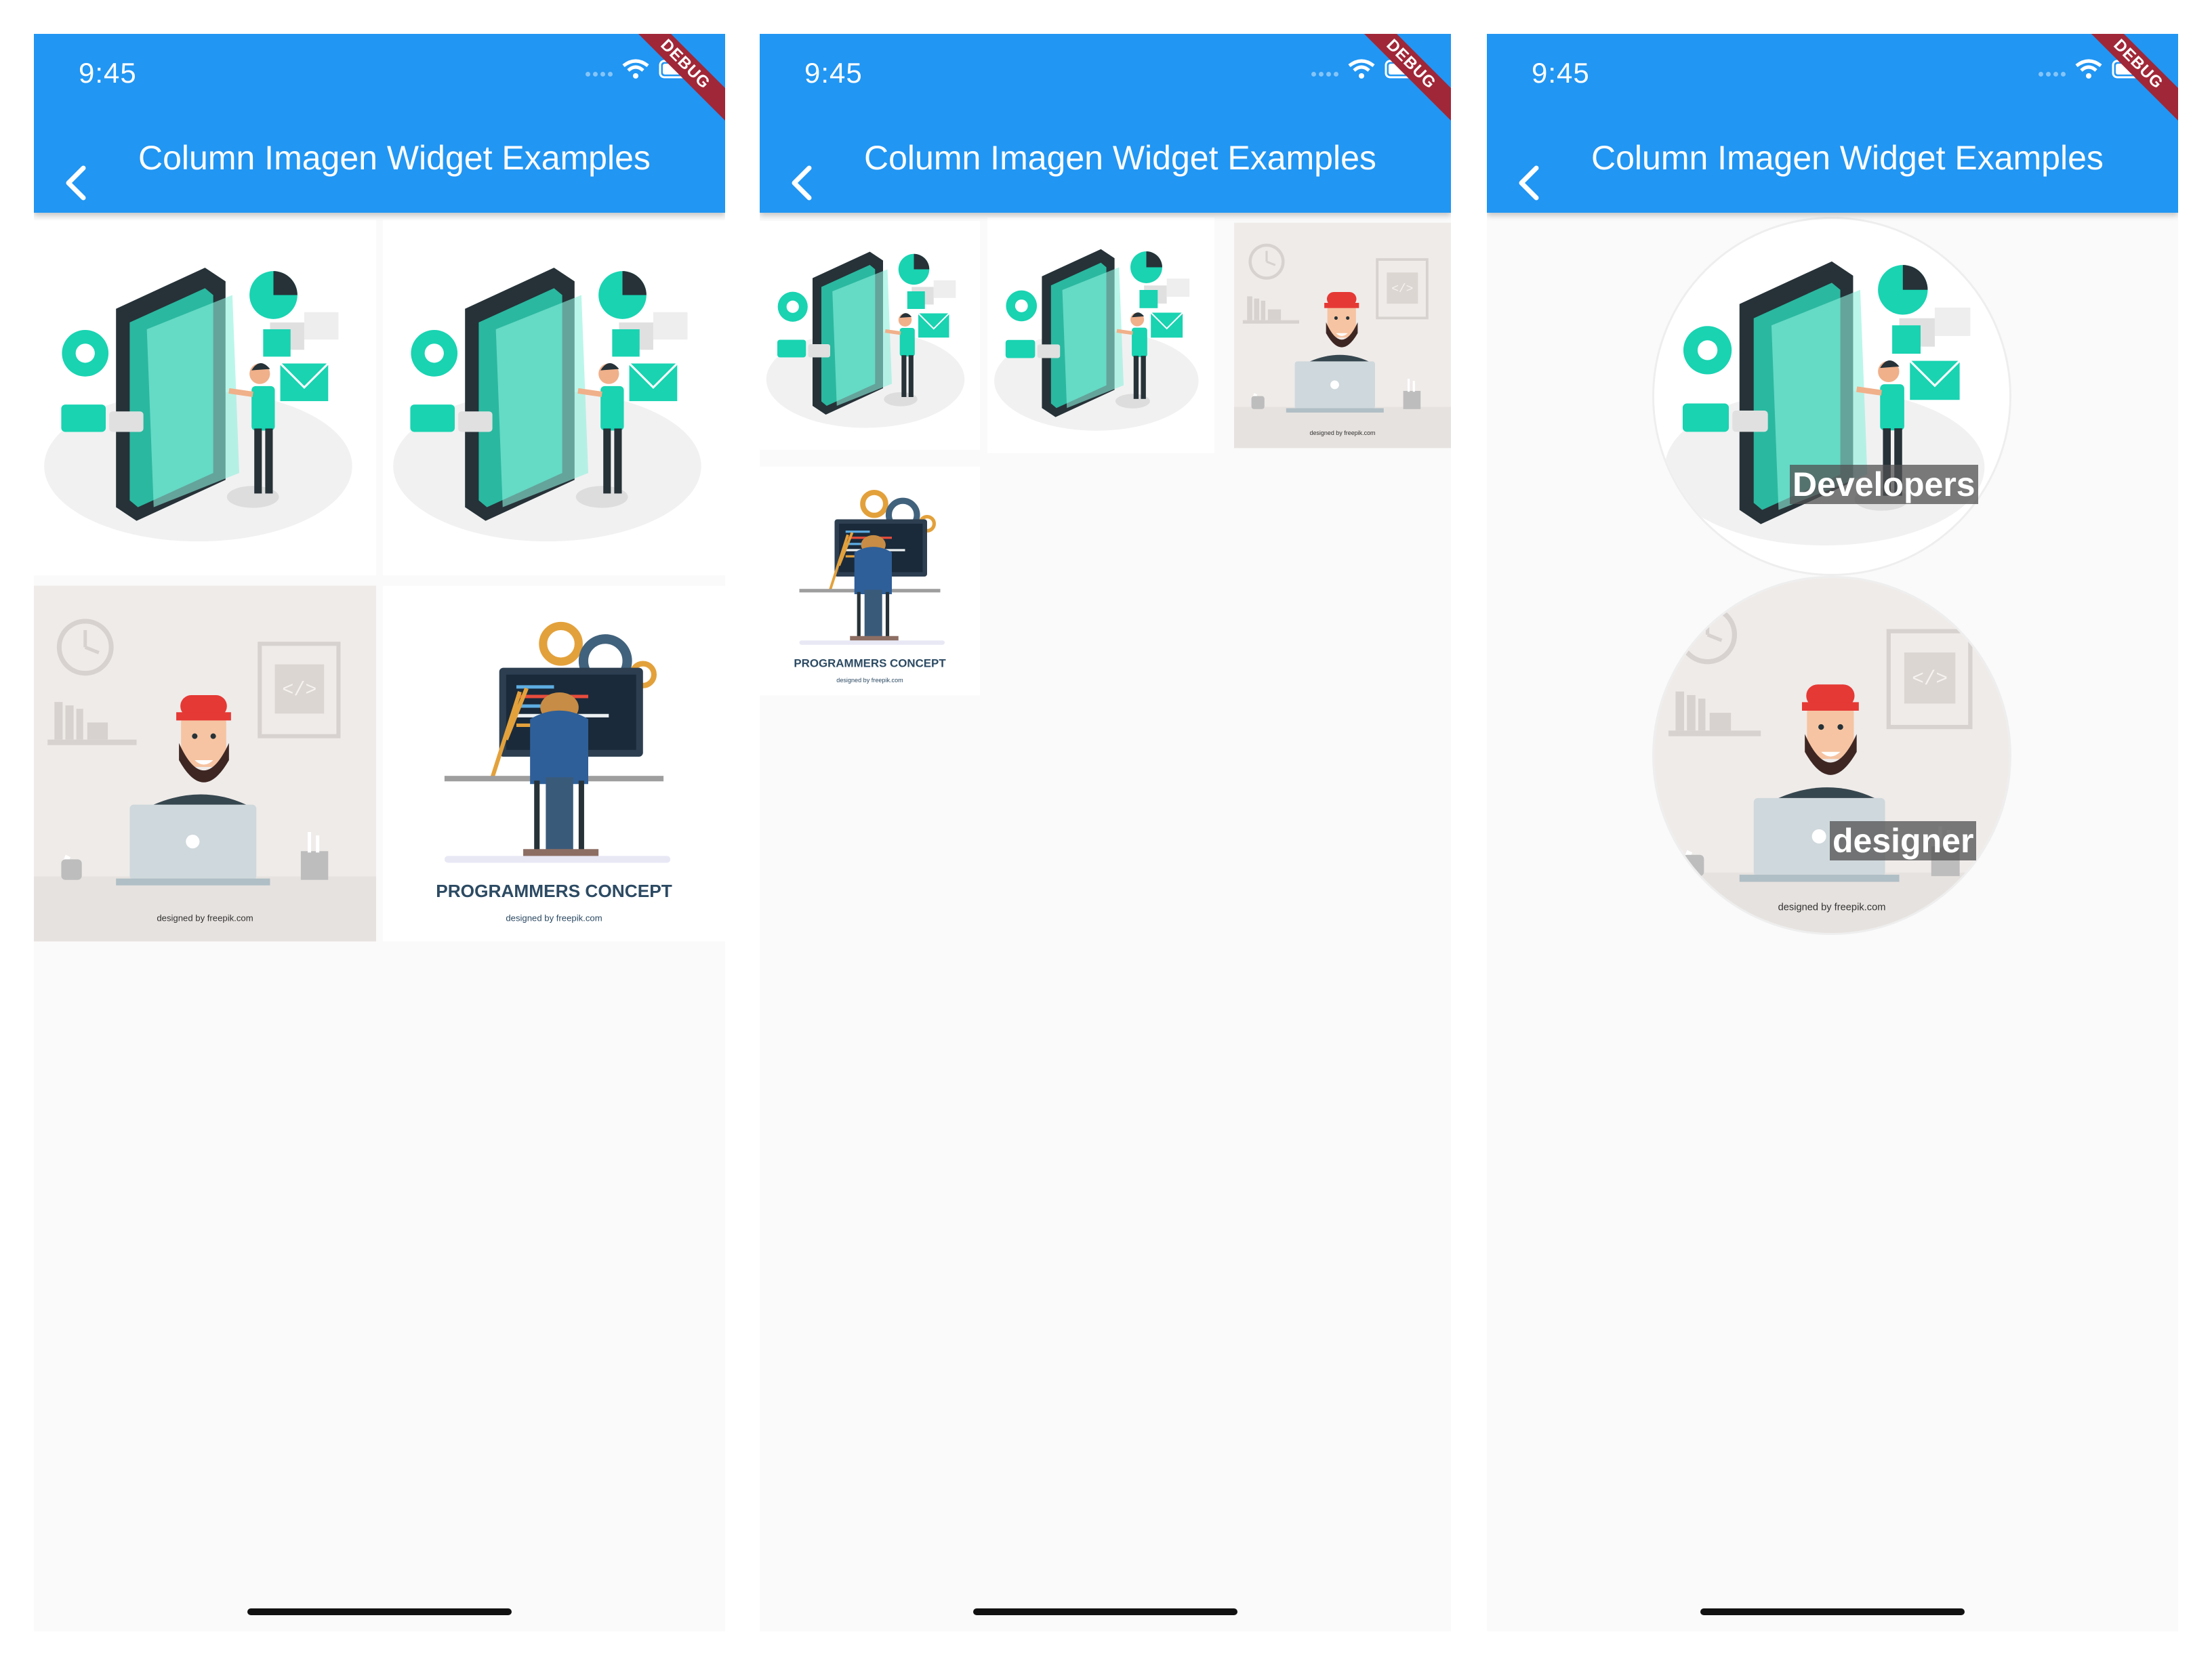  What do you see at coordinates (1903, 840) in the screenshot?
I see `circle-label-designer: designer` at bounding box center [1903, 840].